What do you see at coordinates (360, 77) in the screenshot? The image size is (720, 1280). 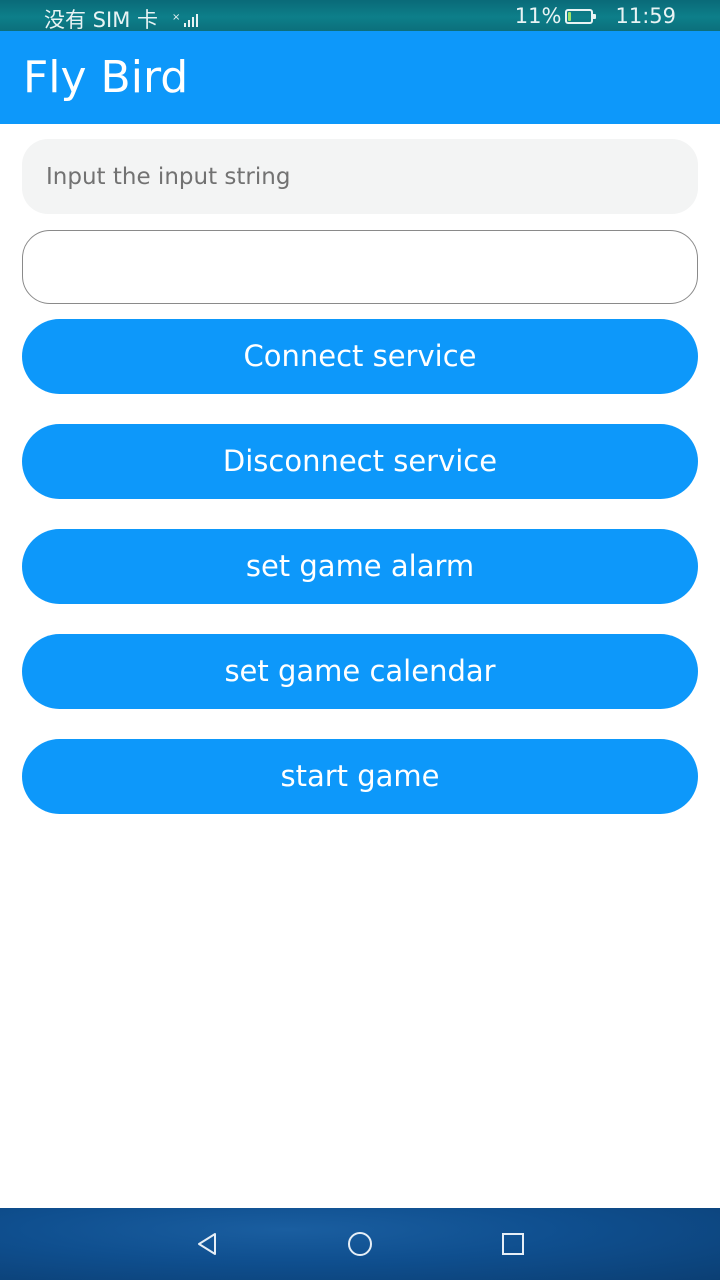 I see `app-bar: Fly Bird` at bounding box center [360, 77].